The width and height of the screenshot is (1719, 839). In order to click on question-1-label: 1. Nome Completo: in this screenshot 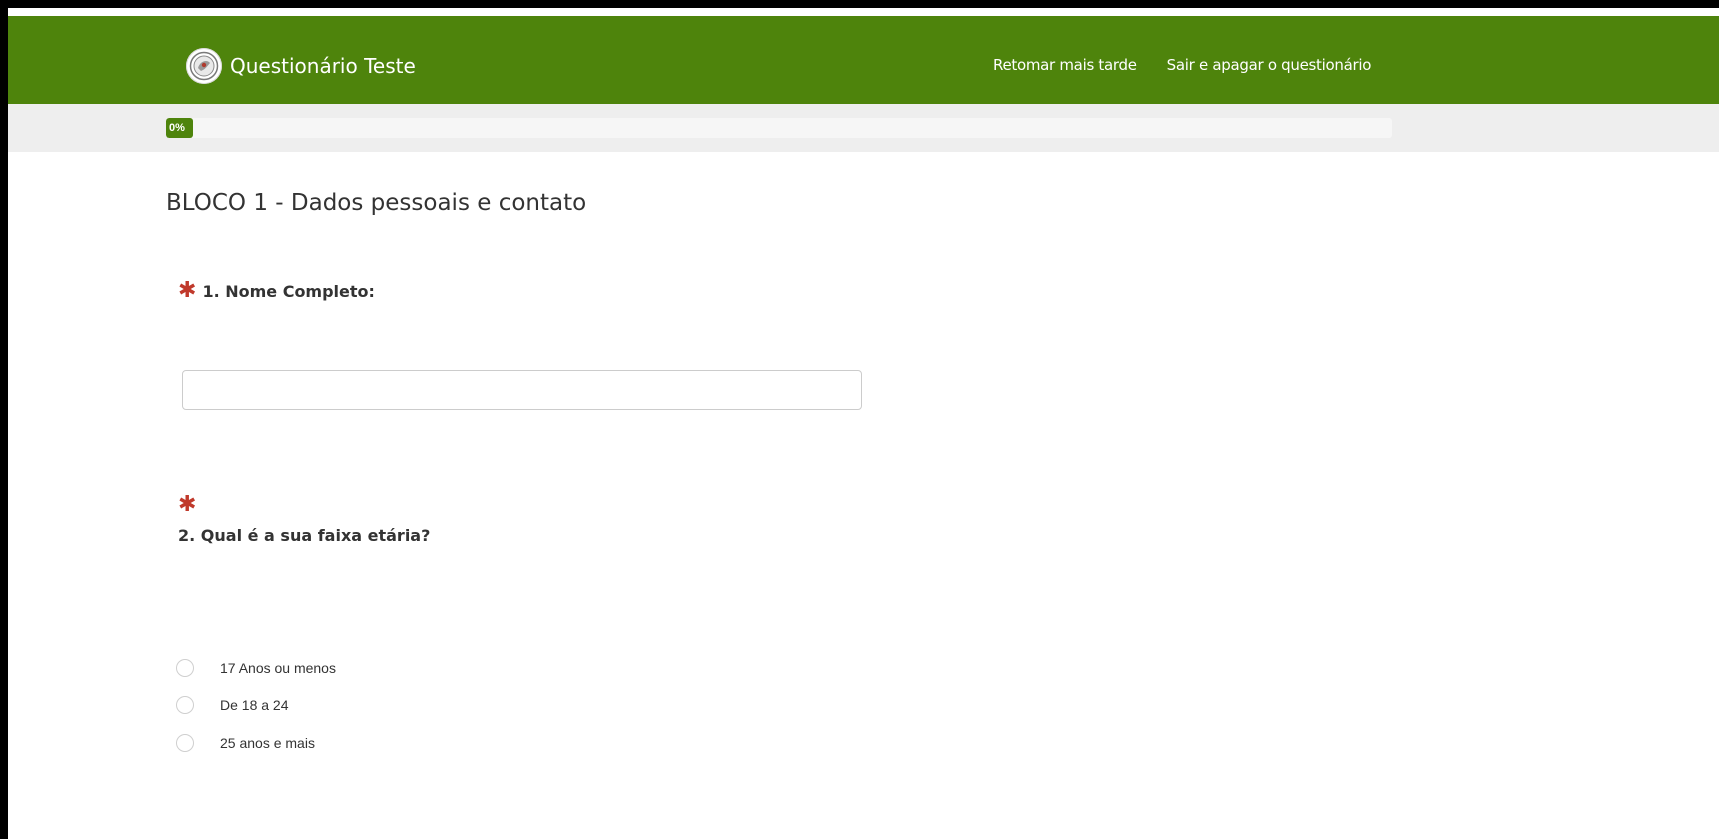, I will do `click(288, 291)`.